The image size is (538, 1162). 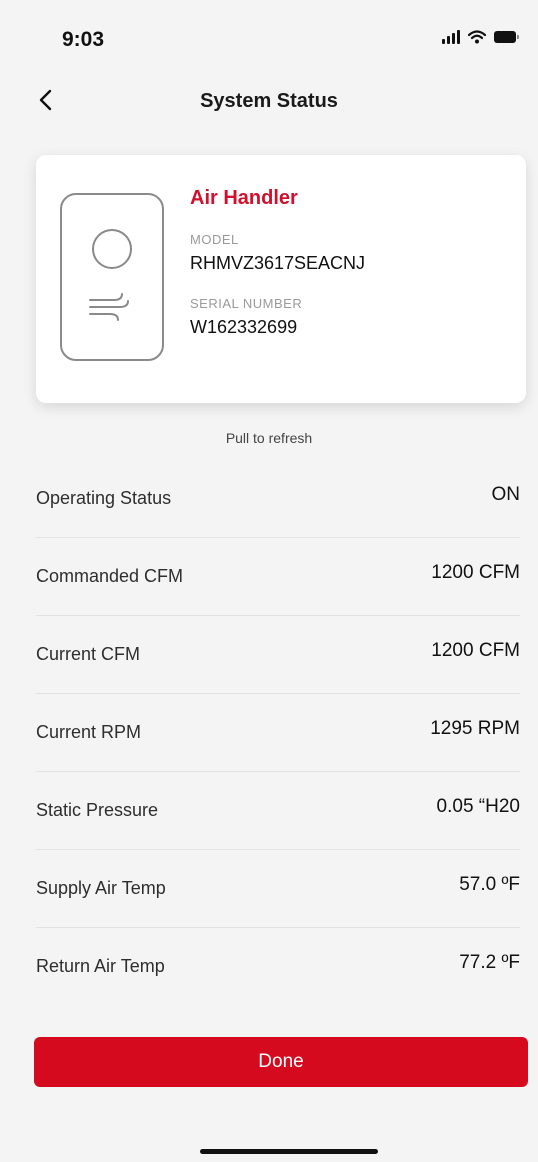 What do you see at coordinates (89, 732) in the screenshot?
I see `row-label: Current RPM` at bounding box center [89, 732].